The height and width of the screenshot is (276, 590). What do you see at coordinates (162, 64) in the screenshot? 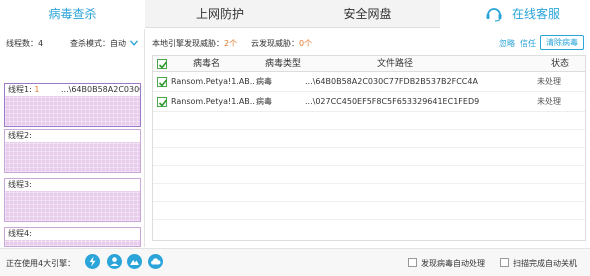
I see `select-all-checkbox` at bounding box center [162, 64].